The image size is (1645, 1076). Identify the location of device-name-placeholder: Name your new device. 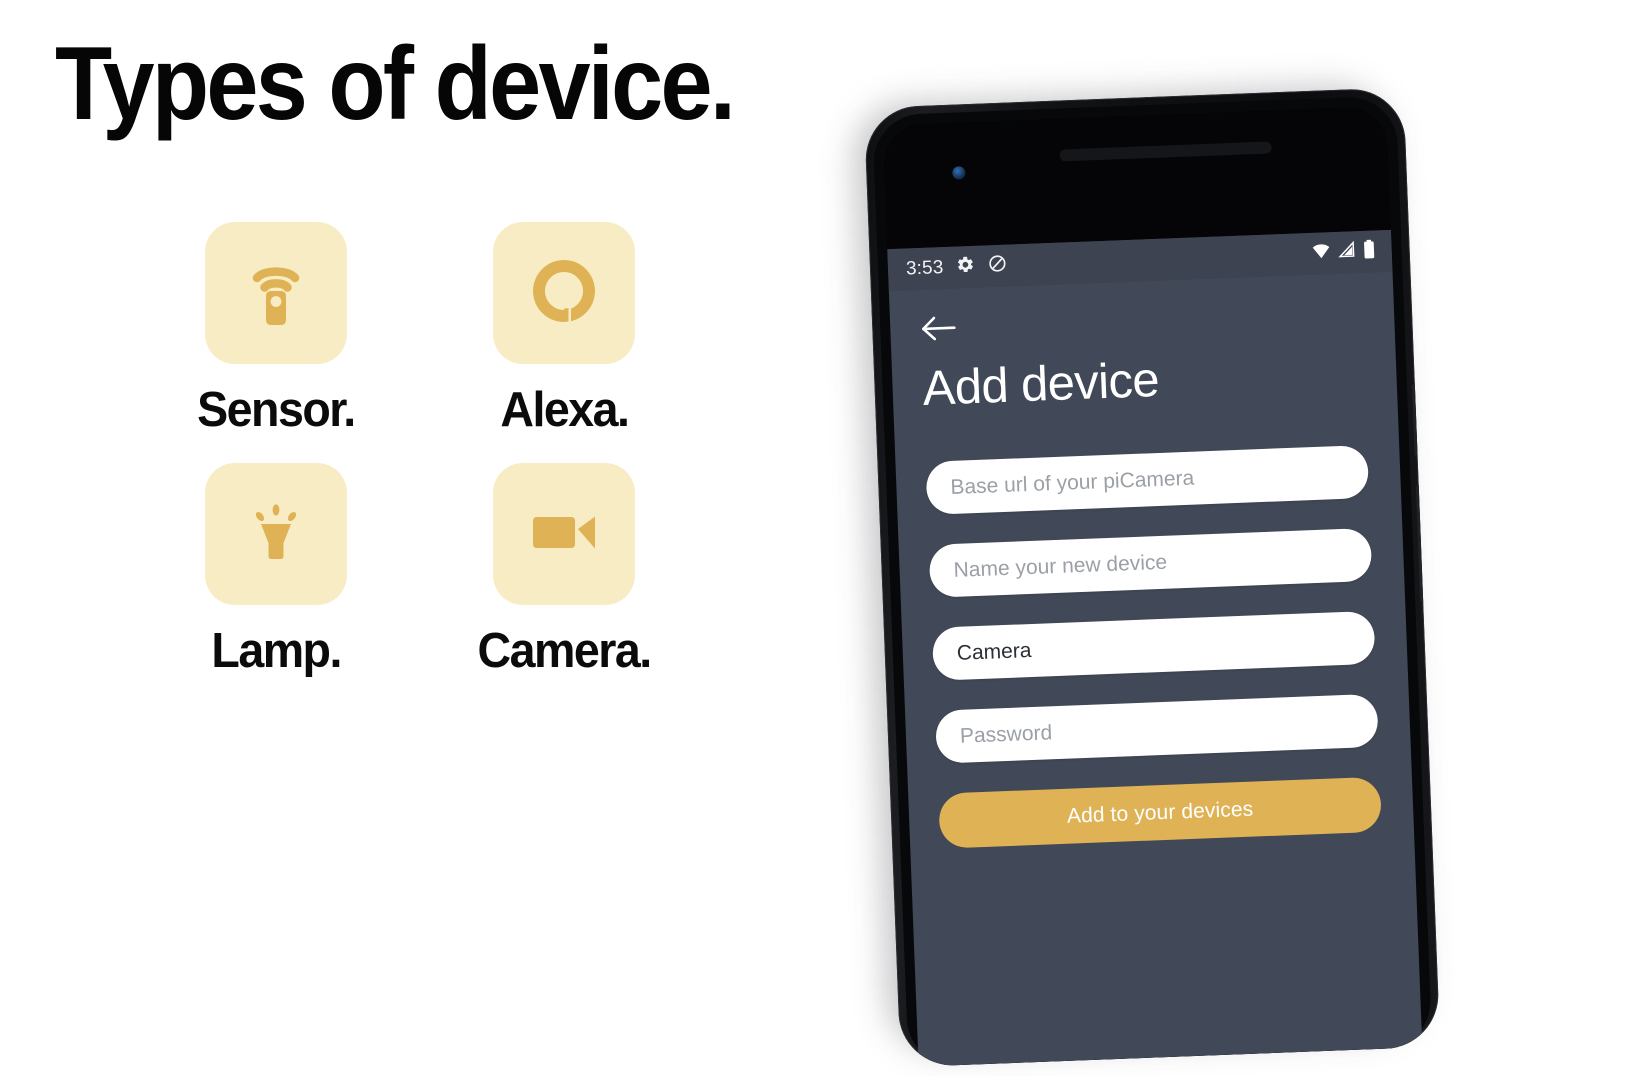
(1060, 566).